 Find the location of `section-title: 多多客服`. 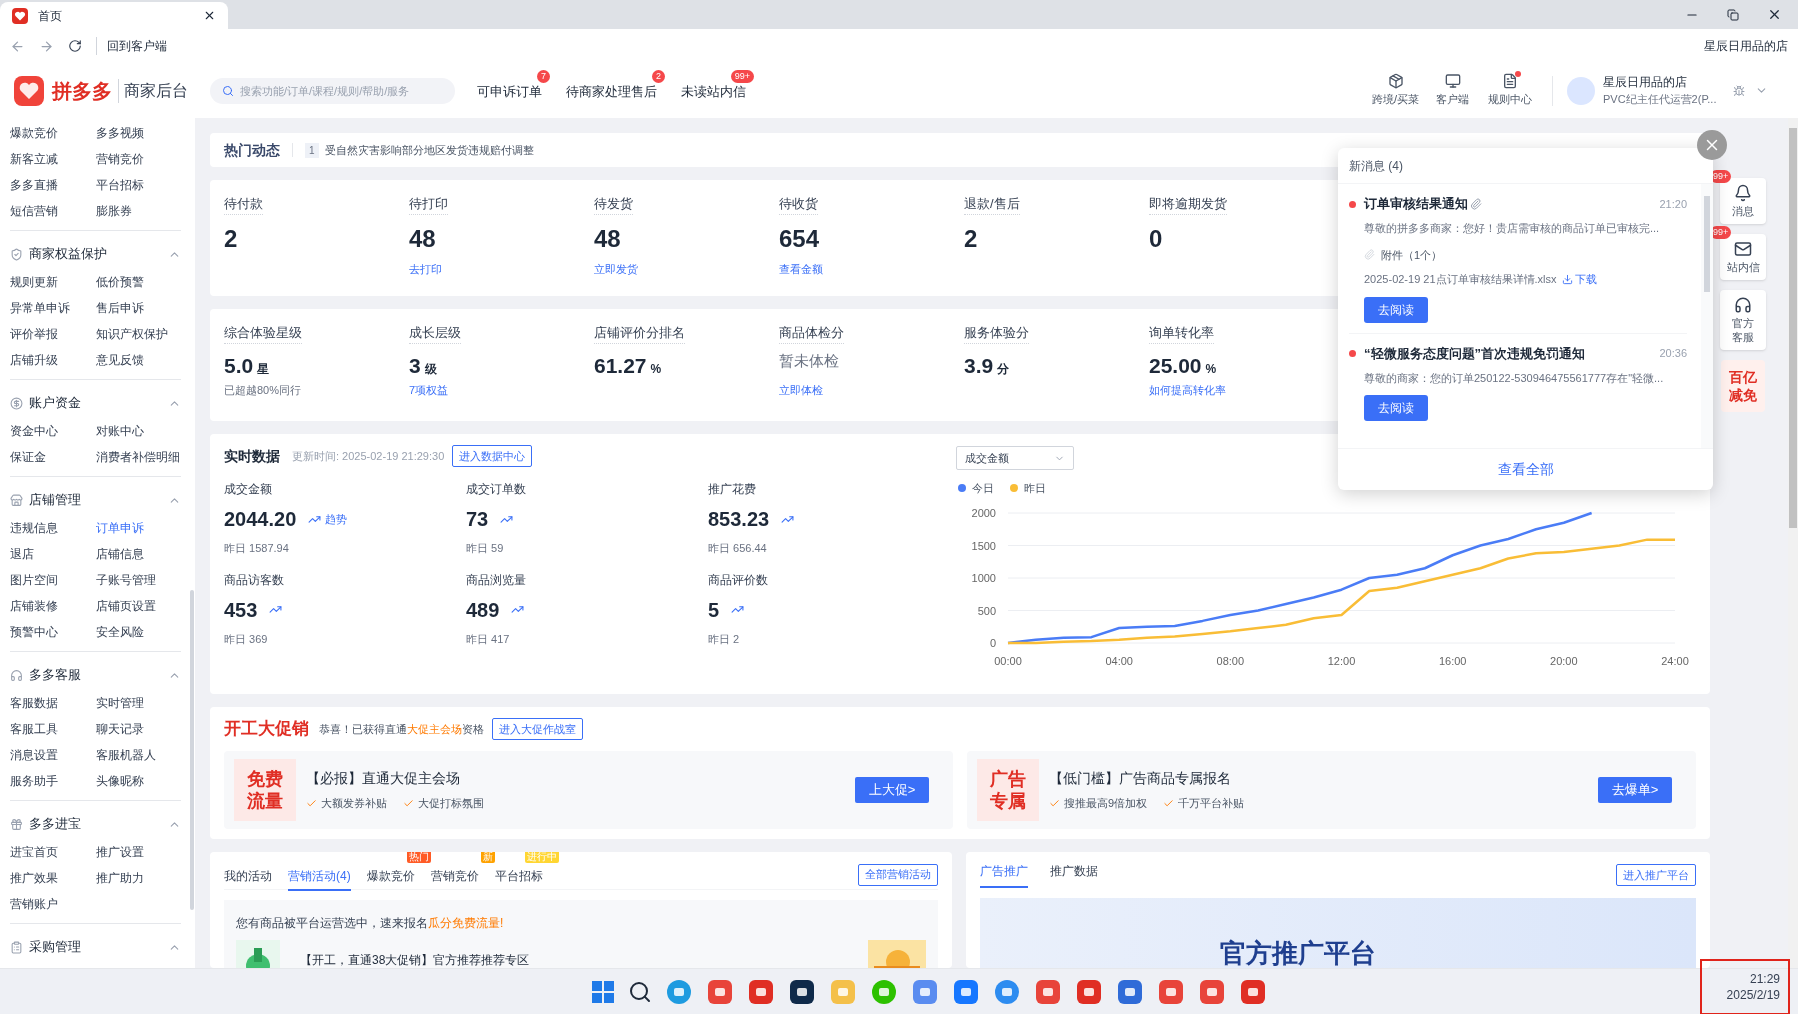

section-title: 多多客服 is located at coordinates (55, 675).